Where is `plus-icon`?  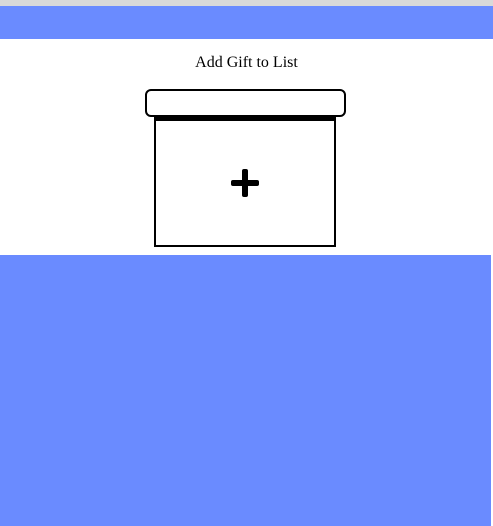 plus-icon is located at coordinates (245, 183).